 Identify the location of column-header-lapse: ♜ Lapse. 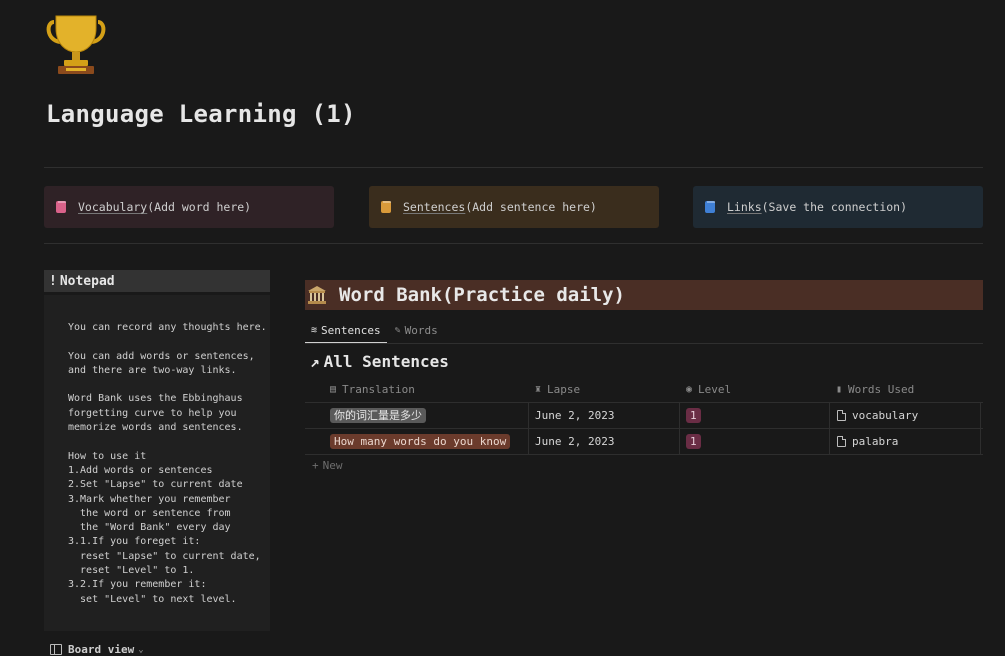
(557, 389).